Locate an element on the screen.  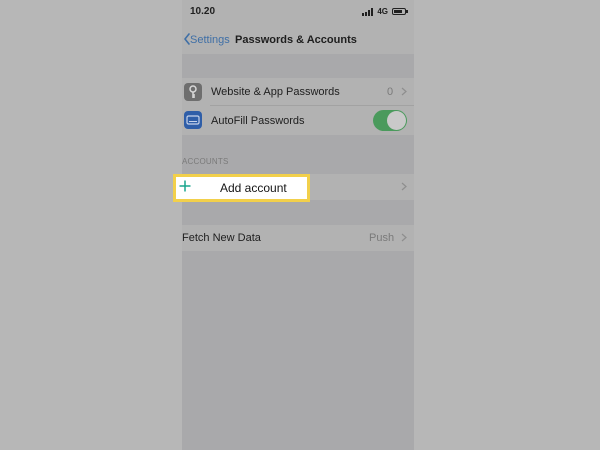
plus-icon is located at coordinates (185, 186).